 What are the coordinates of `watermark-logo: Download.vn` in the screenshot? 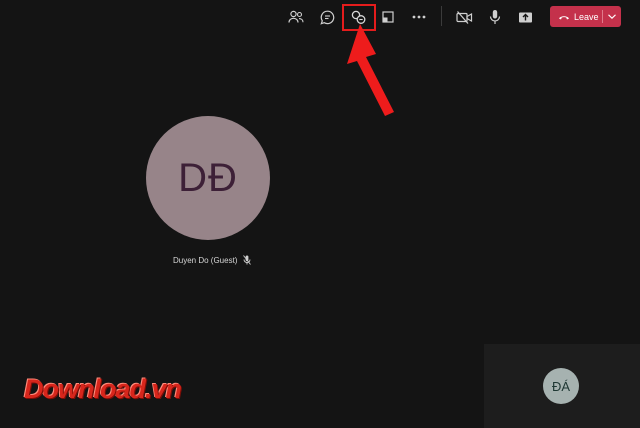 It's located at (103, 389).